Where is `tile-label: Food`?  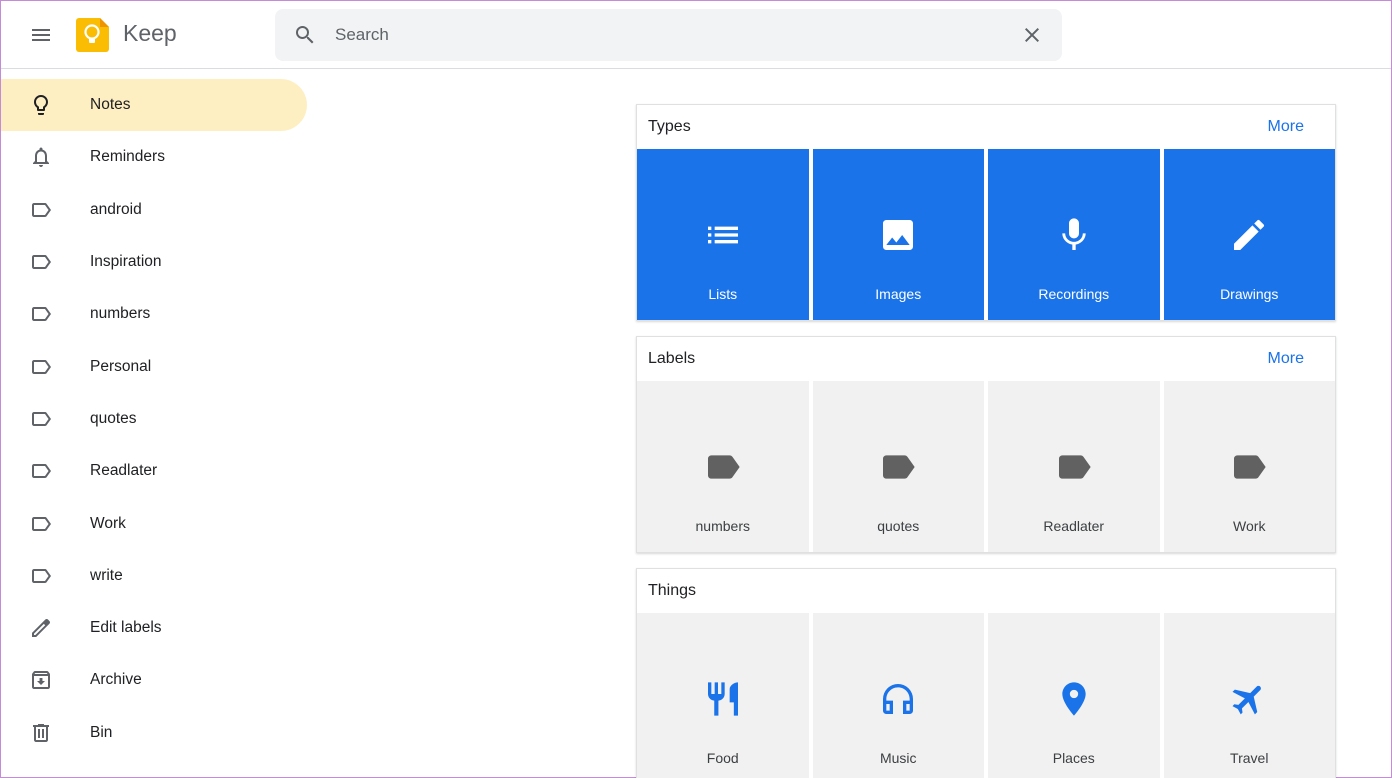
tile-label: Food is located at coordinates (722, 758).